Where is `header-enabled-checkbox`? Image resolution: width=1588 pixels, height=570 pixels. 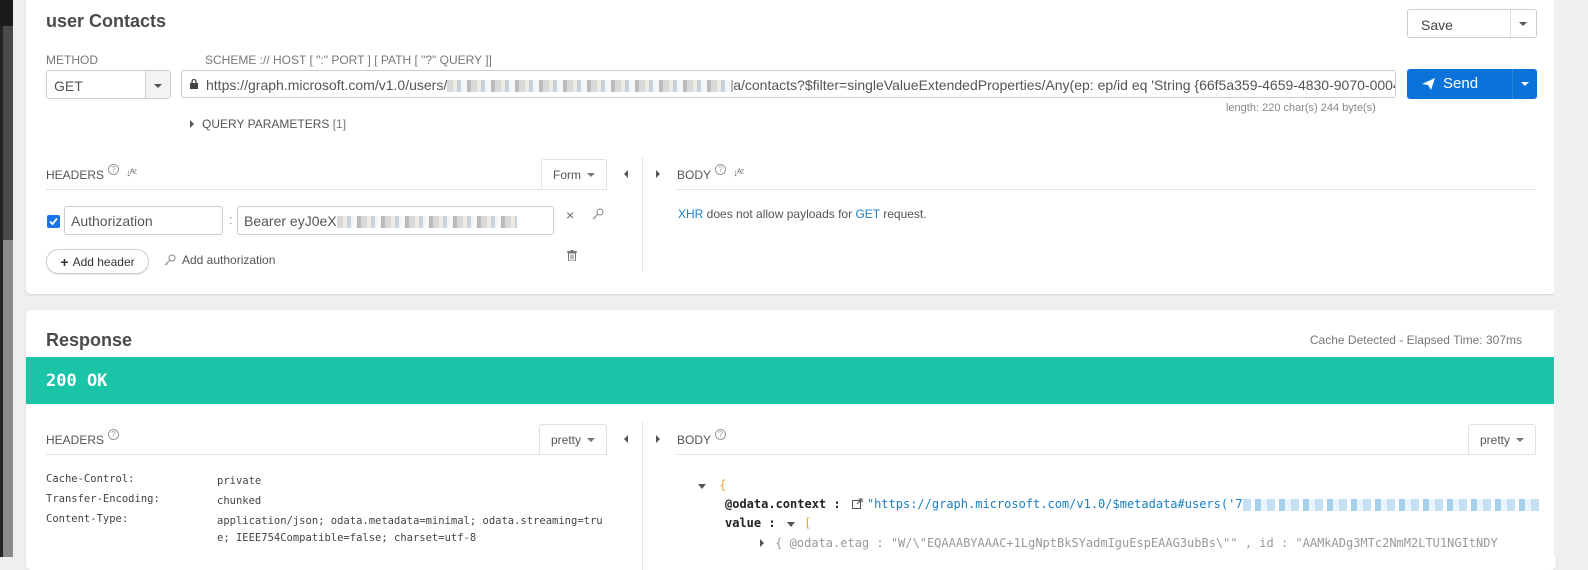
header-enabled-checkbox is located at coordinates (53, 221).